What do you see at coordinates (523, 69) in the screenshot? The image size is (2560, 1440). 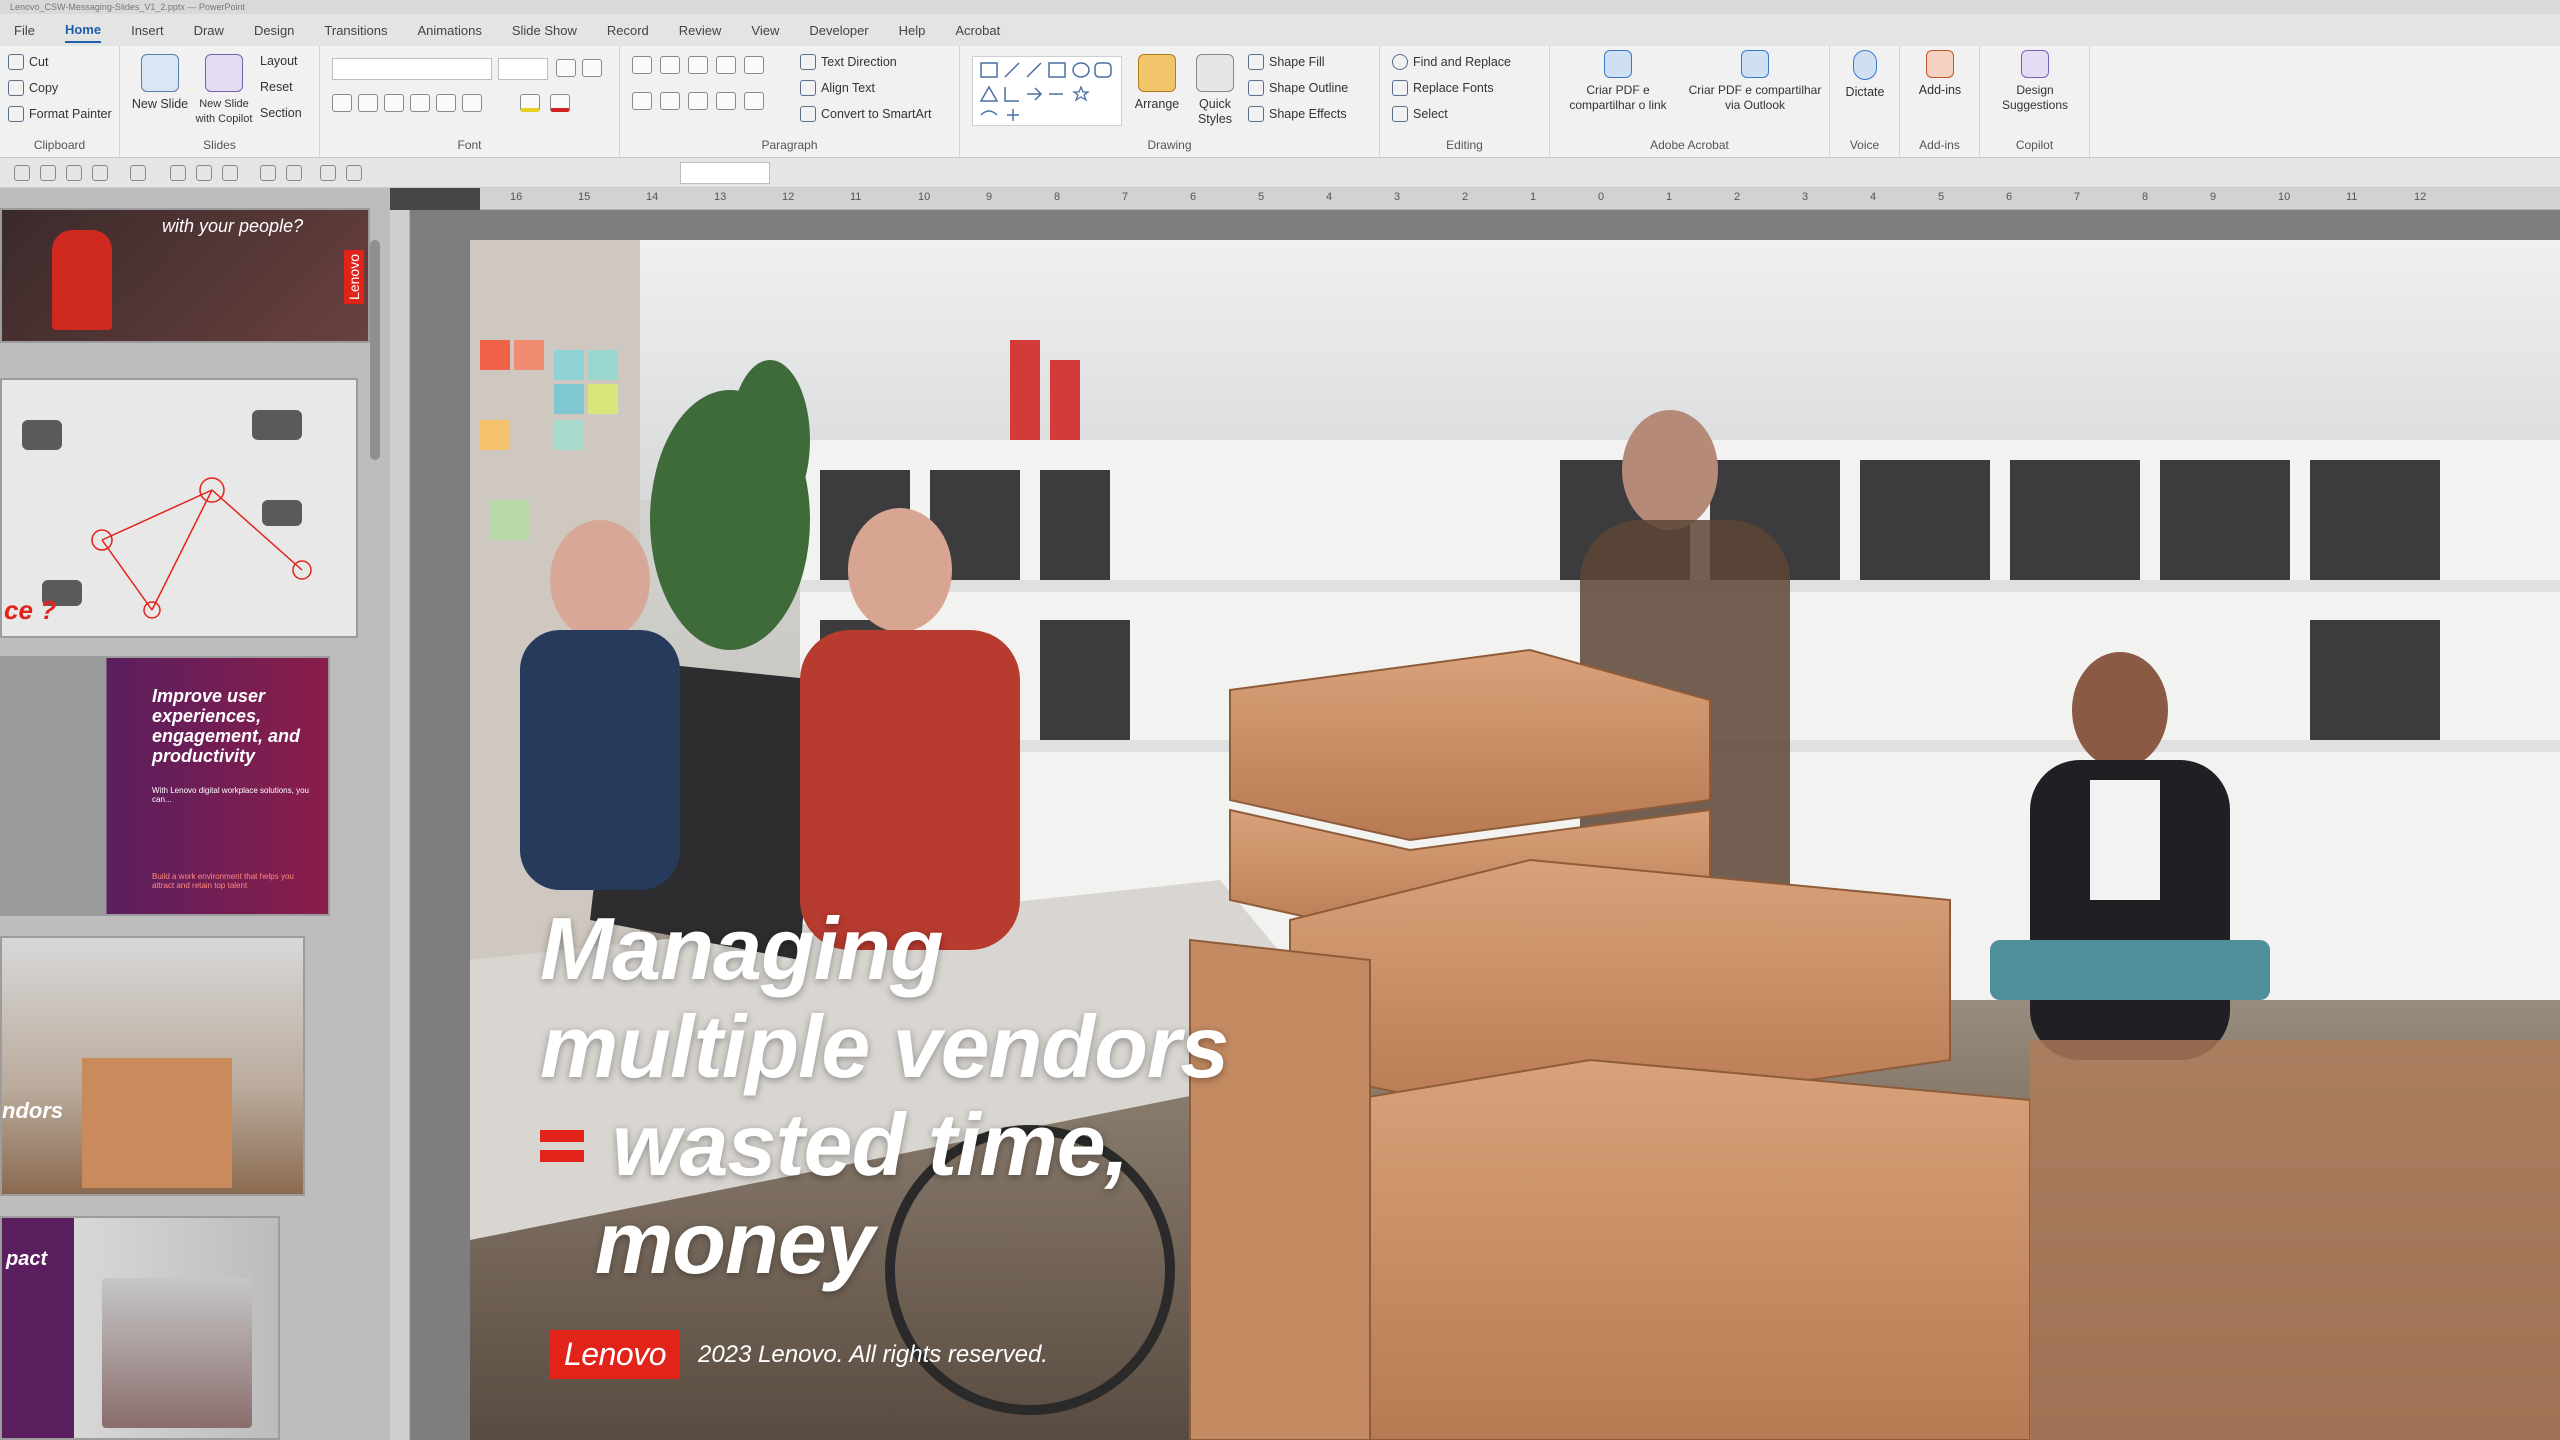 I see `font-size-combo` at bounding box center [523, 69].